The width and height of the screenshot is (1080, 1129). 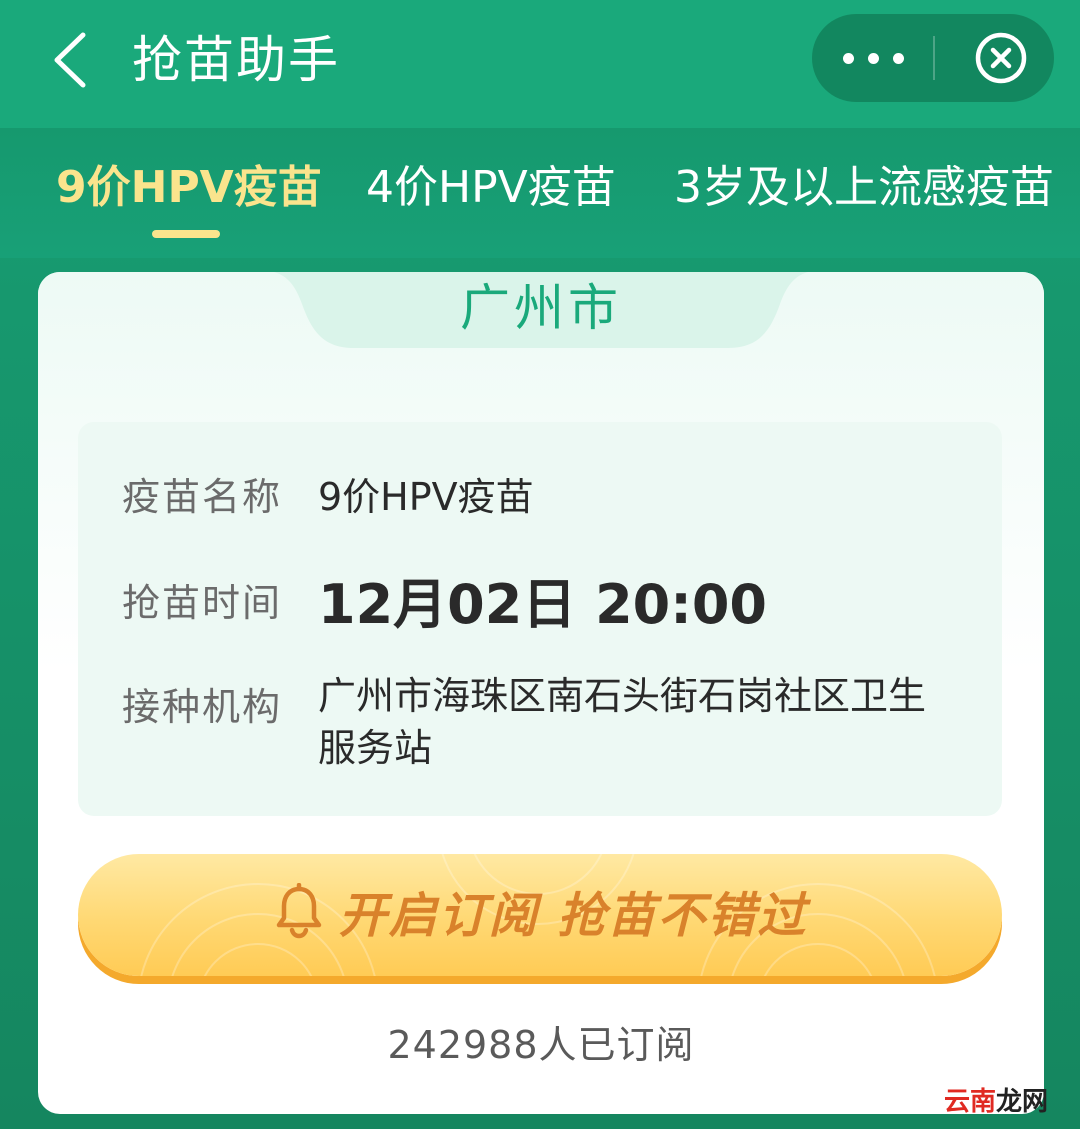 I want to click on city-header: 广州市, so click(x=541, y=311).